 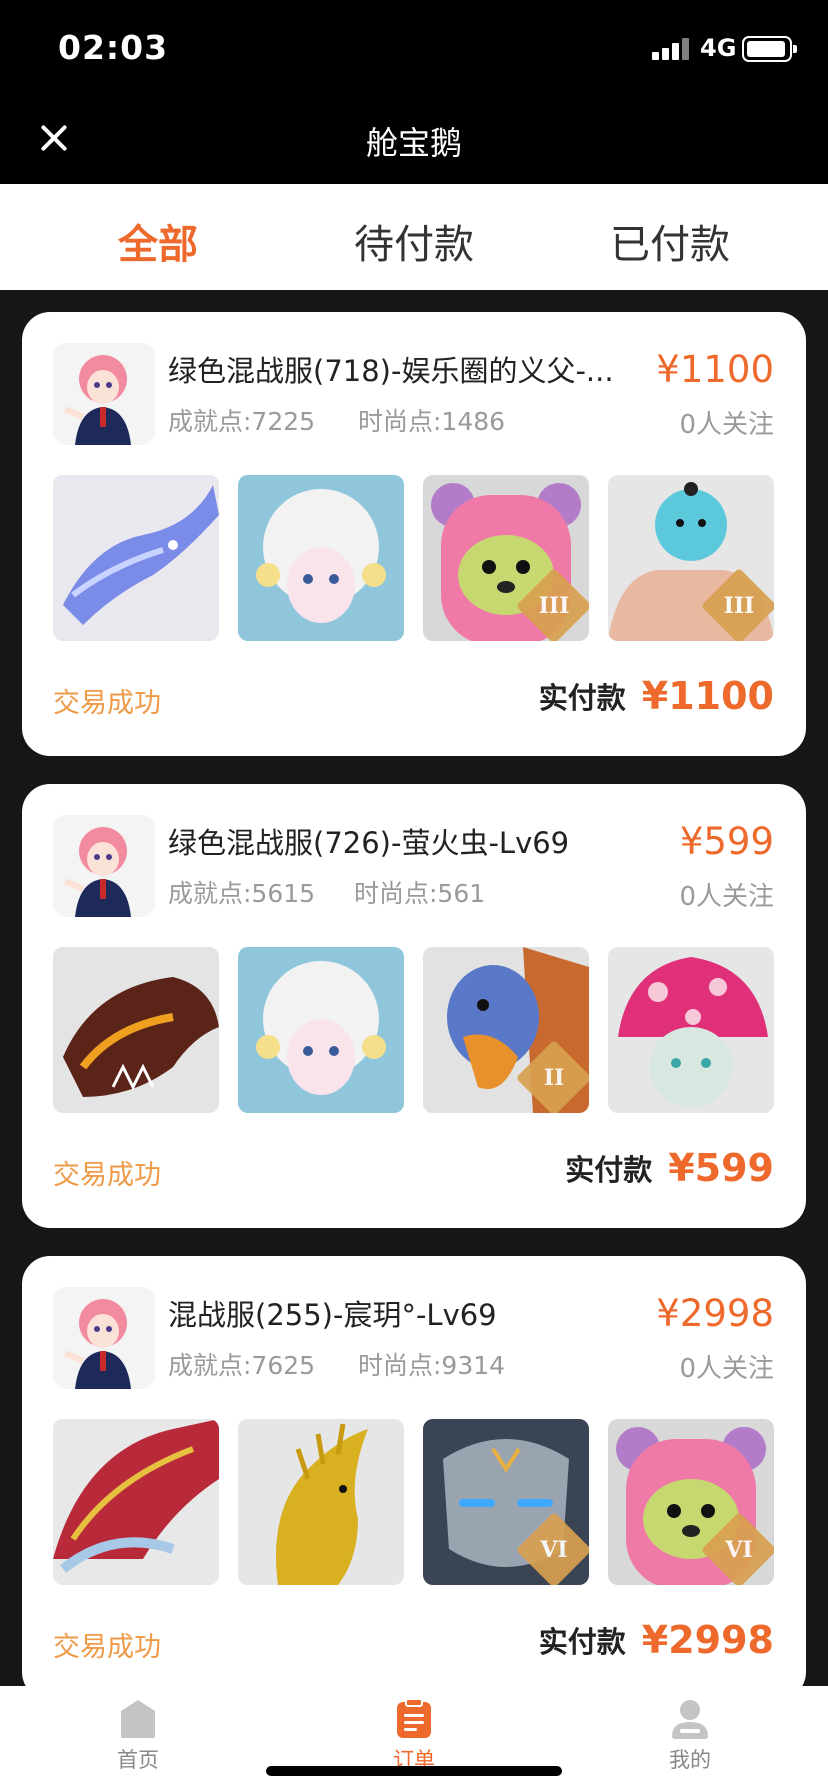 What do you see at coordinates (715, 1313) in the screenshot?
I see `order-price: ¥2998` at bounding box center [715, 1313].